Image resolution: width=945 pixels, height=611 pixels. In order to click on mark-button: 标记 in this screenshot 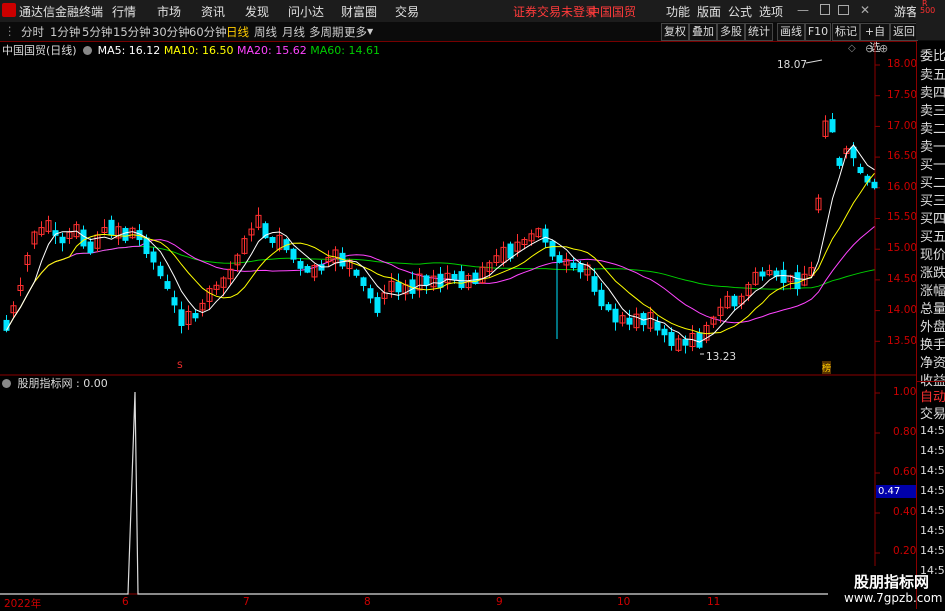, I will do `click(846, 32)`.